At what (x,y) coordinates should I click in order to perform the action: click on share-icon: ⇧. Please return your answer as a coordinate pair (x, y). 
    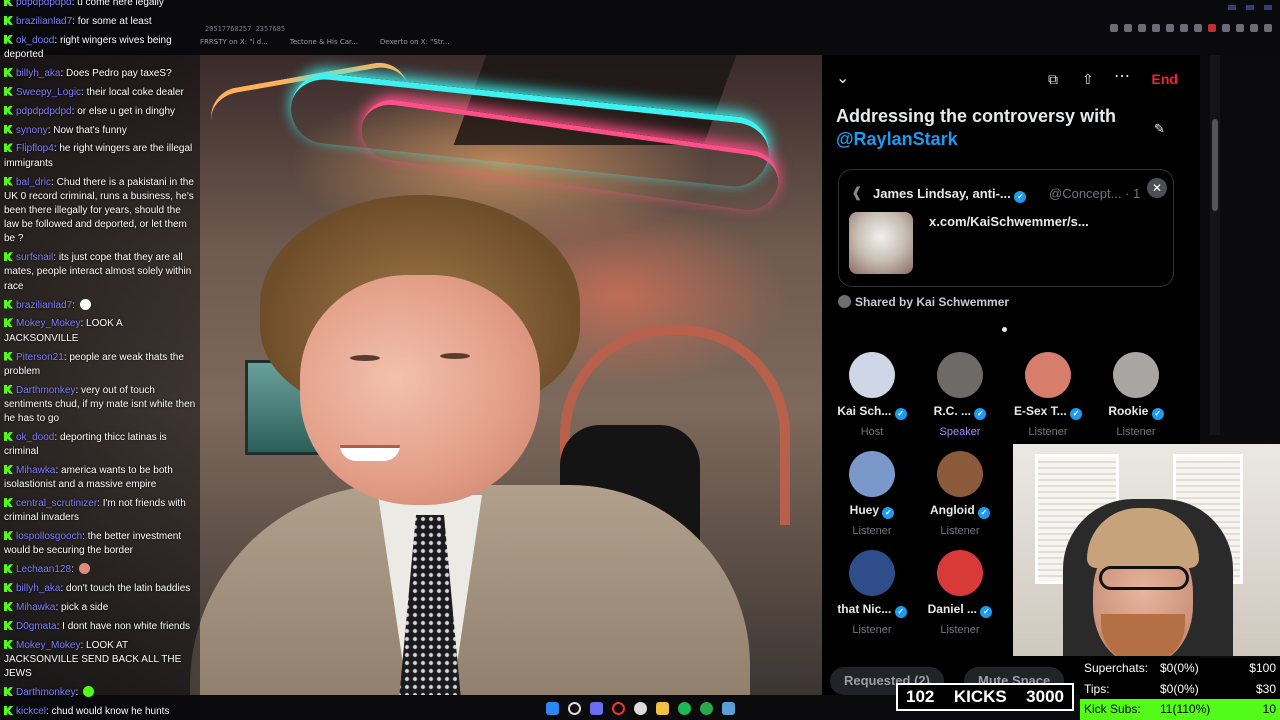
    Looking at the image, I should click on (1088, 79).